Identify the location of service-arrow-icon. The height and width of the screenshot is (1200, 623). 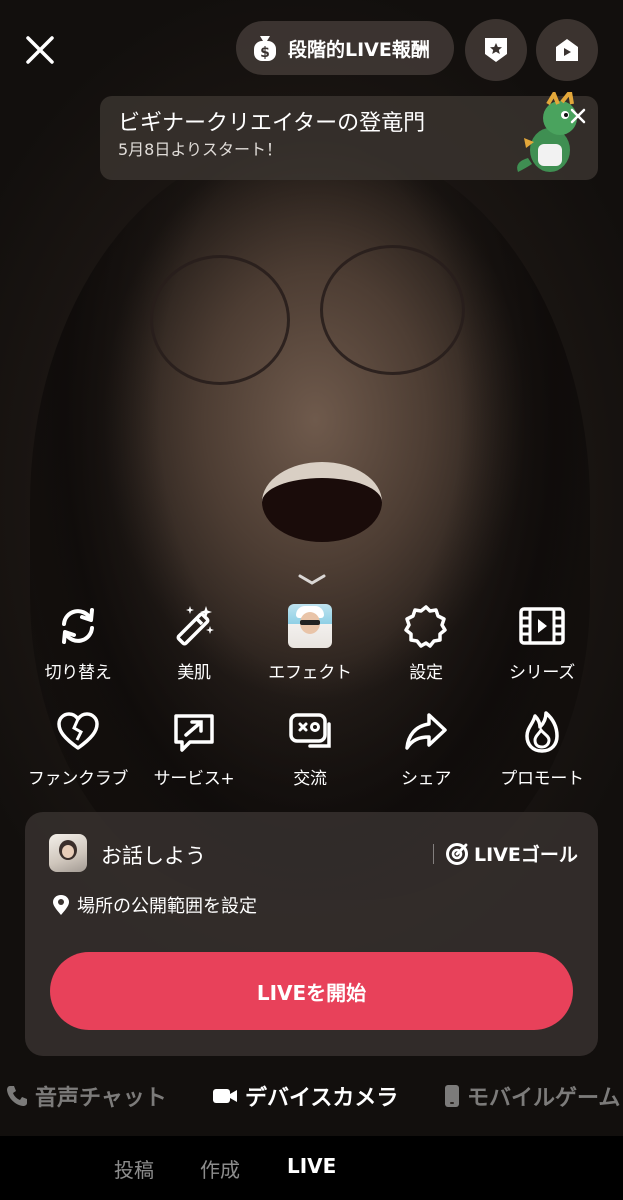
(194, 733).